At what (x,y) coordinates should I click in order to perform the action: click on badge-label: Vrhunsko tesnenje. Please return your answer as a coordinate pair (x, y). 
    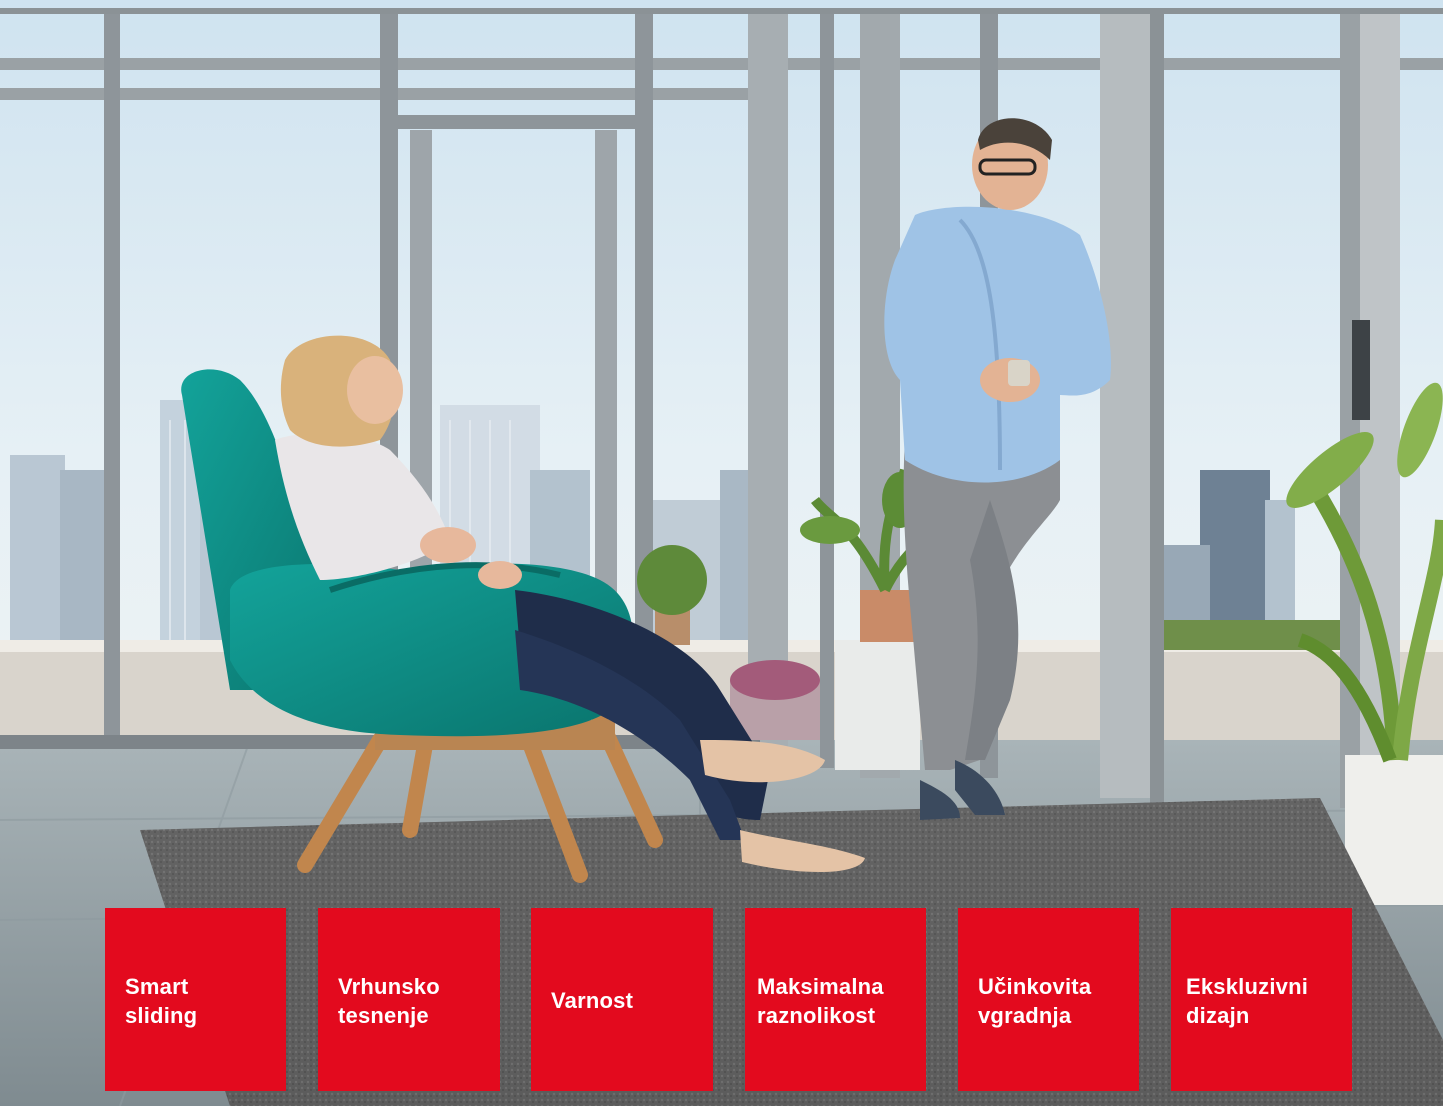
    Looking at the image, I should click on (389, 1000).